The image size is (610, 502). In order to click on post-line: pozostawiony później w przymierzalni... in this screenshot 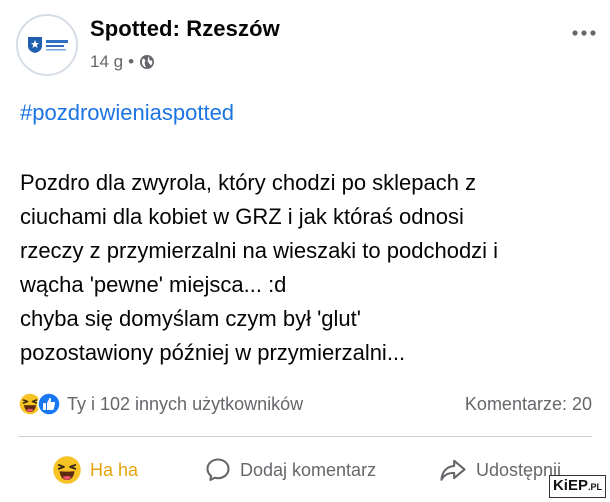, I will do `click(213, 352)`.